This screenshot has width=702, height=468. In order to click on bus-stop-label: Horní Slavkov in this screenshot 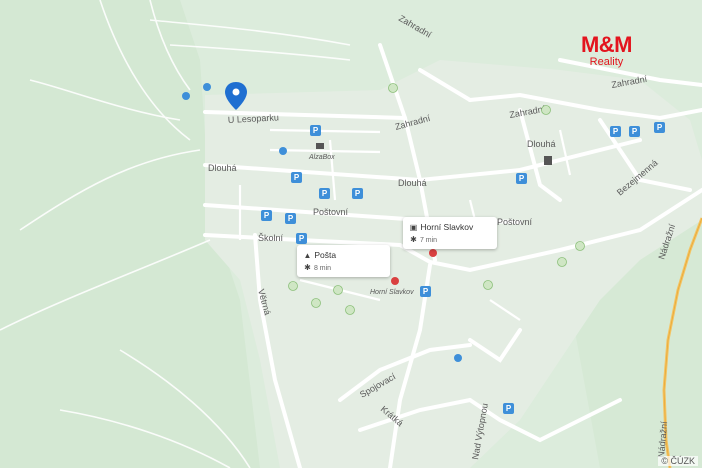, I will do `click(392, 292)`.